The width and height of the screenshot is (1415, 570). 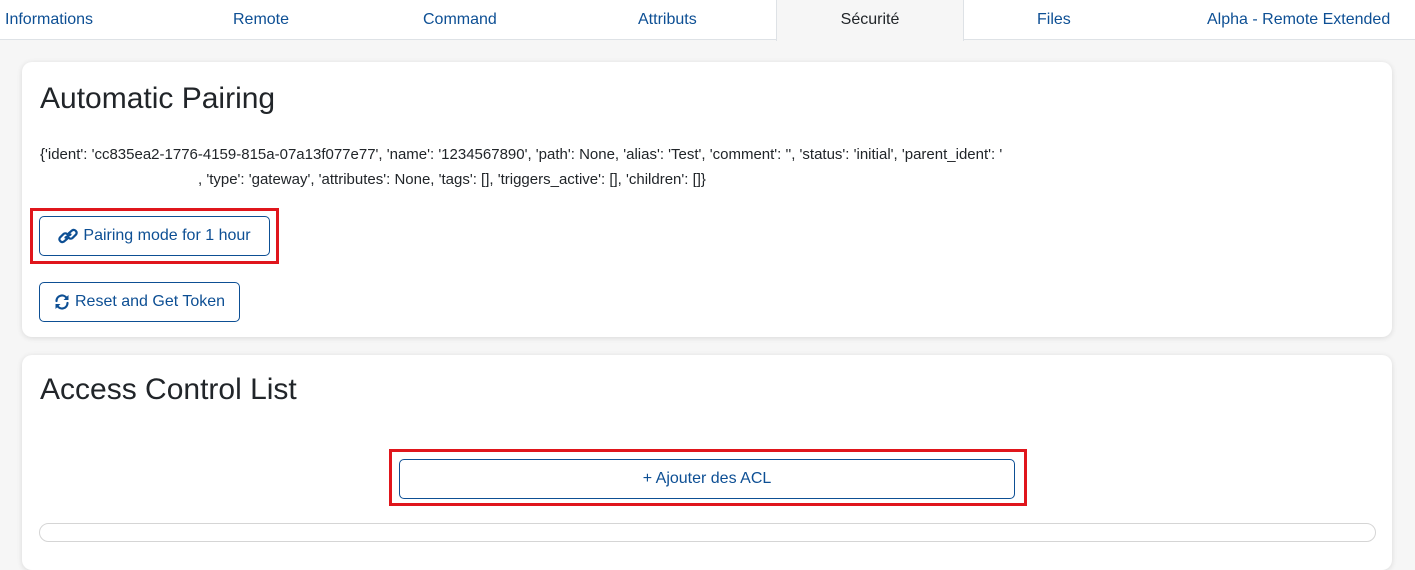 I want to click on acl-list-container, so click(x=707, y=532).